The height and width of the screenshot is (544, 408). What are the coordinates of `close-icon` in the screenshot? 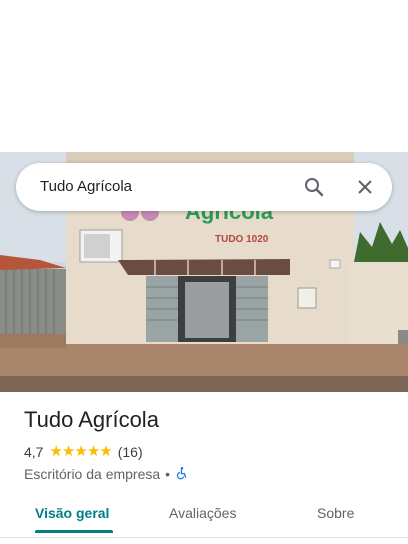 It's located at (365, 187).